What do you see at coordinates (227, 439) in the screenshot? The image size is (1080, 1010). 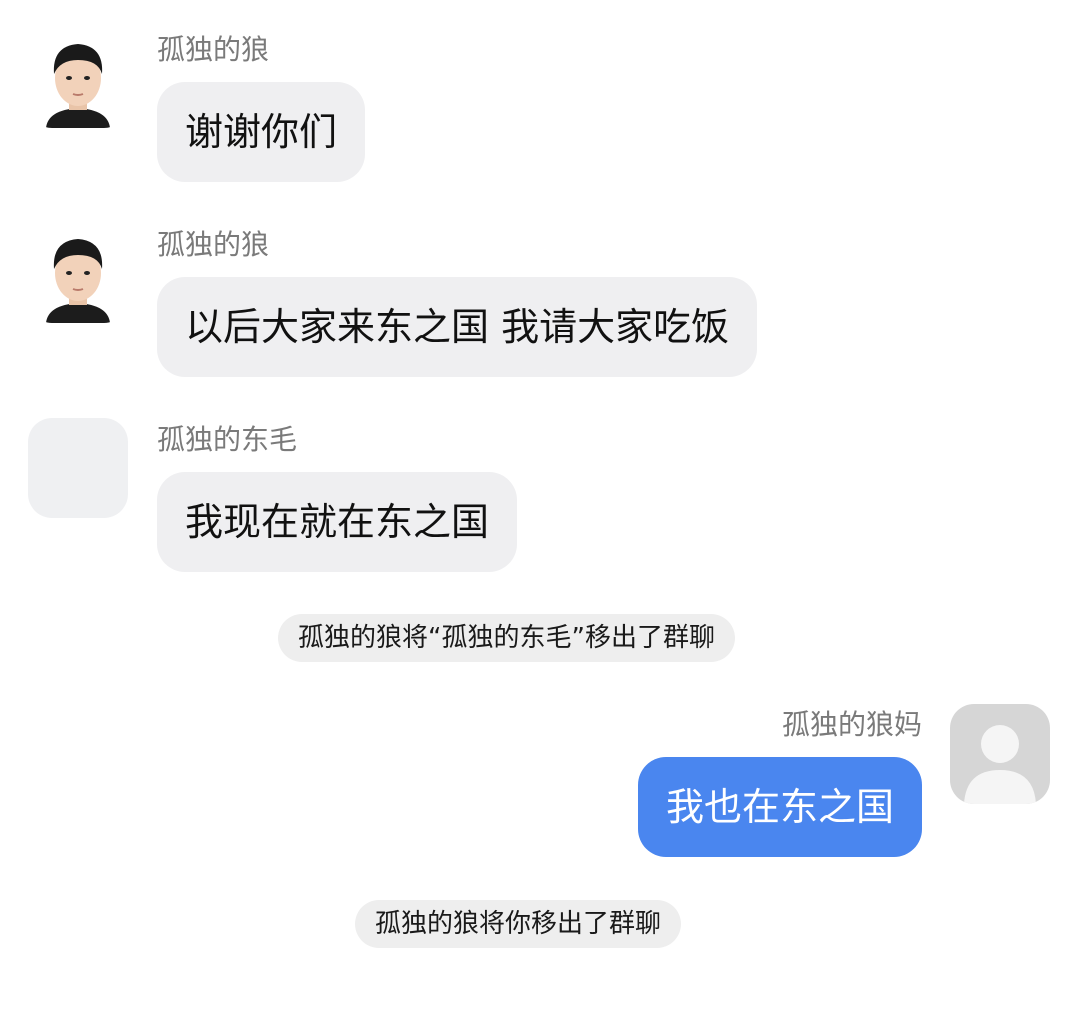 I see `sender-name: 孤独的东毛` at bounding box center [227, 439].